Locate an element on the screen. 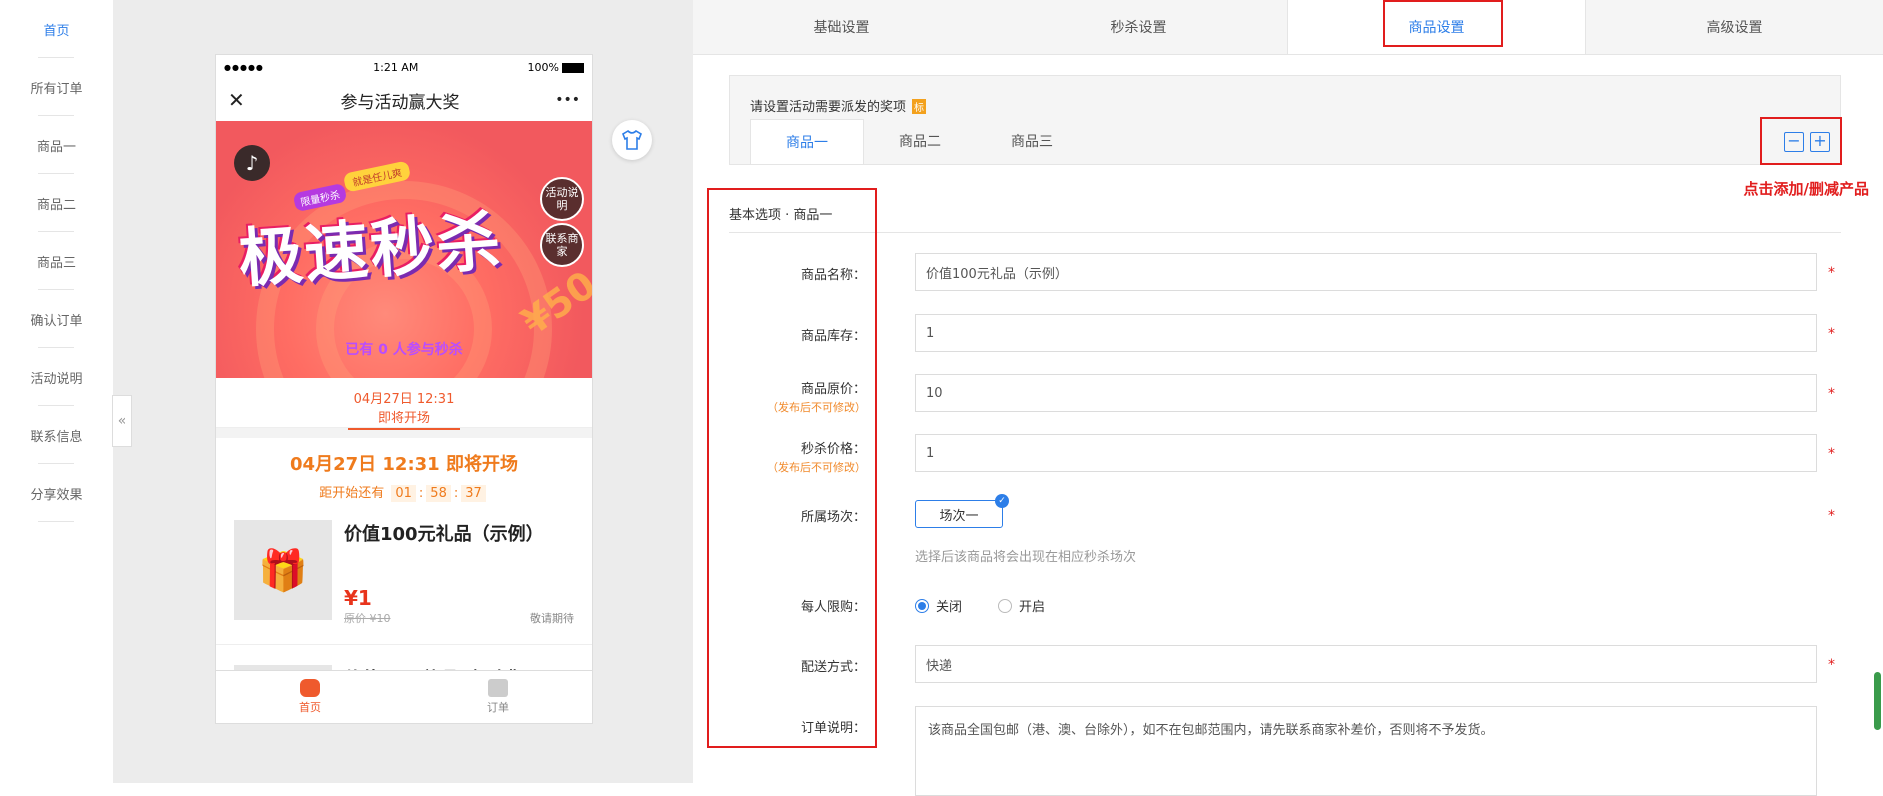  tab-product-settings: 商品设置 is located at coordinates (1436, 27).